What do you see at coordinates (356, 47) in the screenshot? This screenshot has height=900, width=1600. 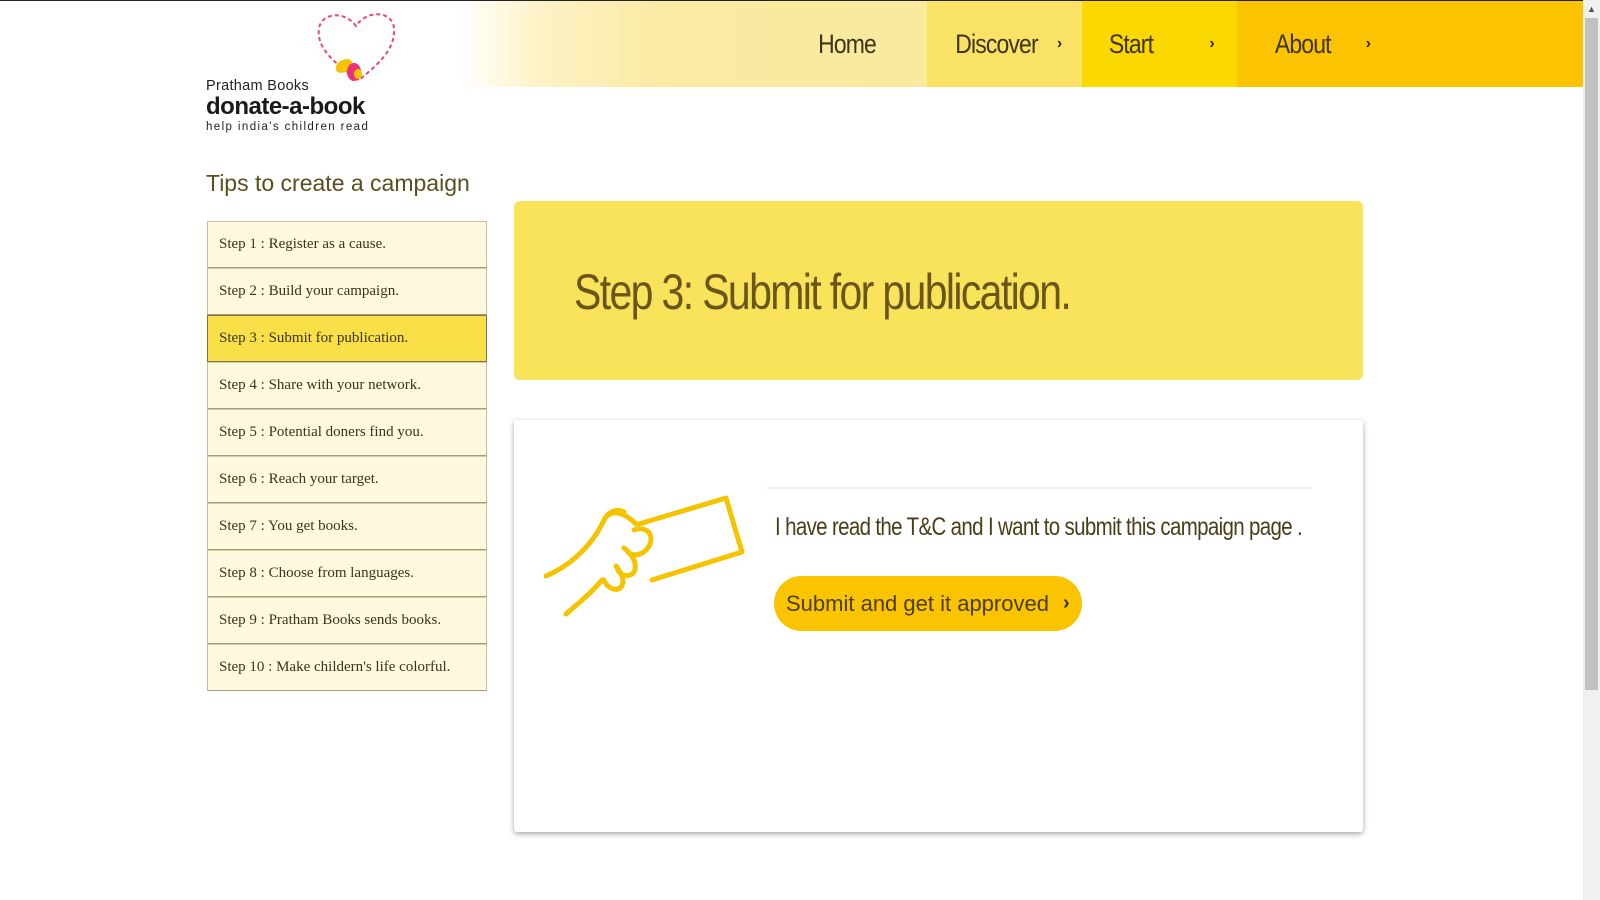 I see `heart-logo-icon` at bounding box center [356, 47].